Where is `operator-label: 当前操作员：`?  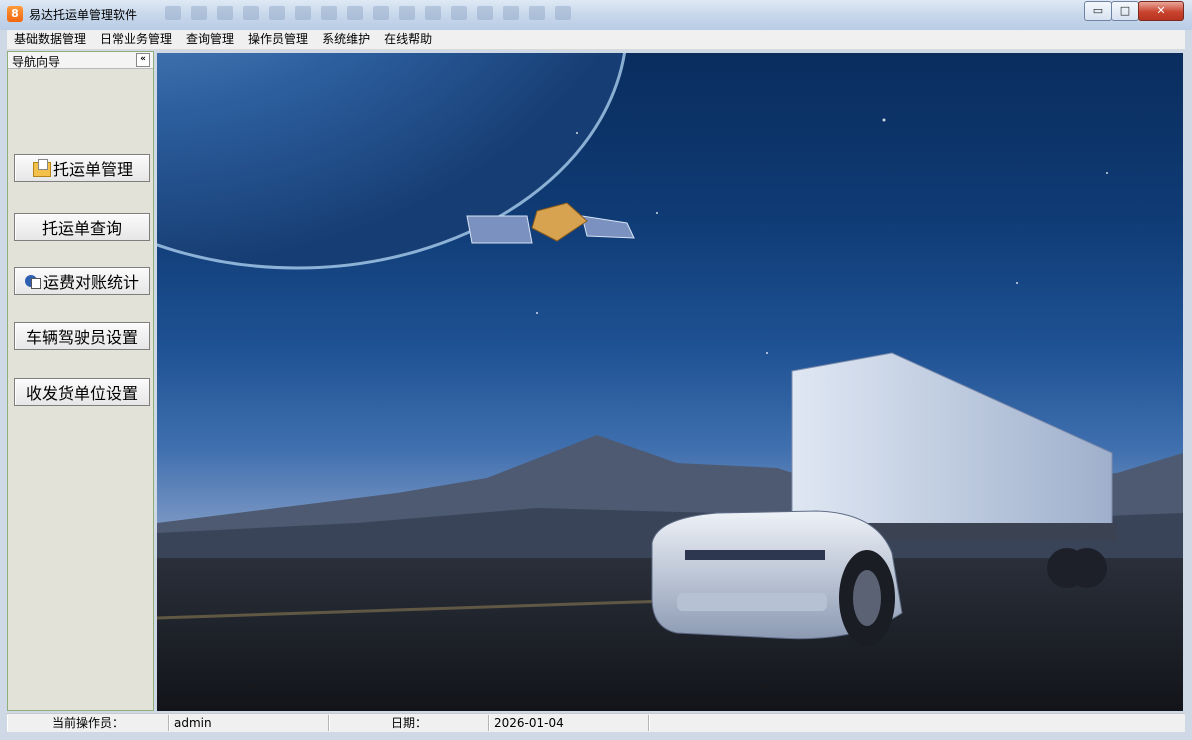
operator-label: 当前操作员： is located at coordinates (88, 723).